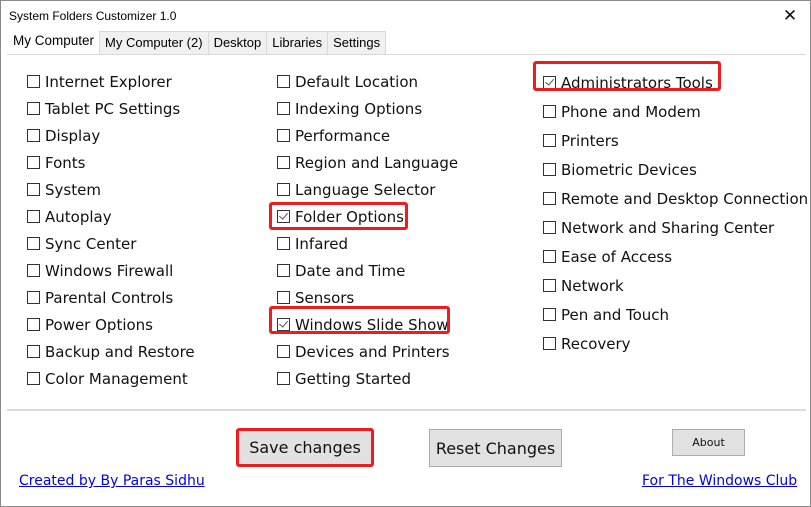  I want to click on checkbox-label: Autoplay, so click(78, 216).